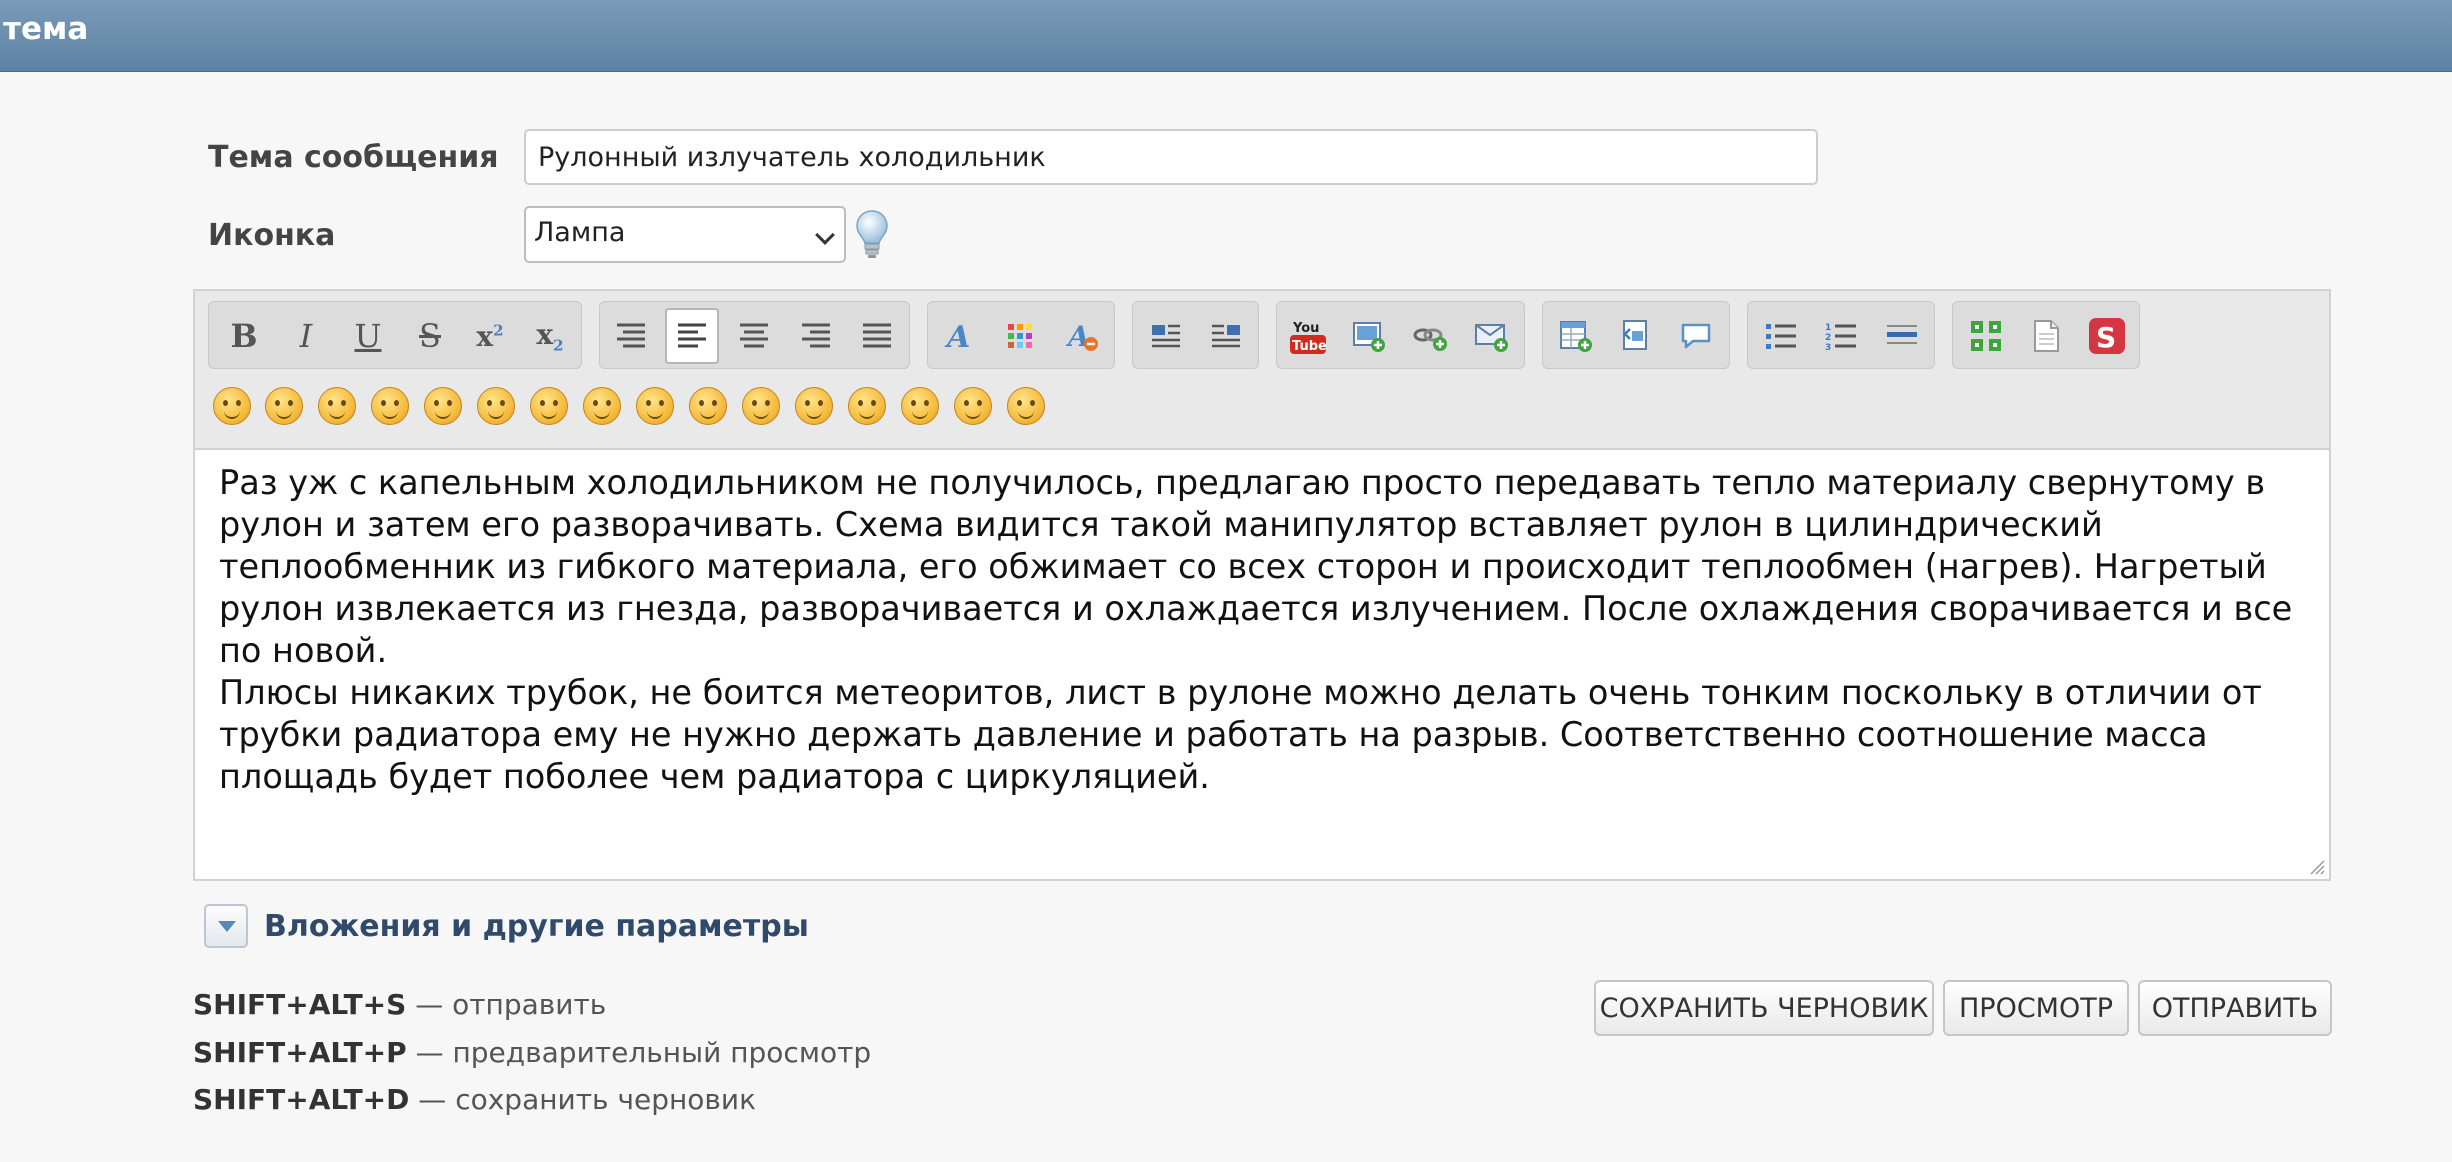 This screenshot has width=2452, height=1162. I want to click on float-left-icon, so click(1166, 336).